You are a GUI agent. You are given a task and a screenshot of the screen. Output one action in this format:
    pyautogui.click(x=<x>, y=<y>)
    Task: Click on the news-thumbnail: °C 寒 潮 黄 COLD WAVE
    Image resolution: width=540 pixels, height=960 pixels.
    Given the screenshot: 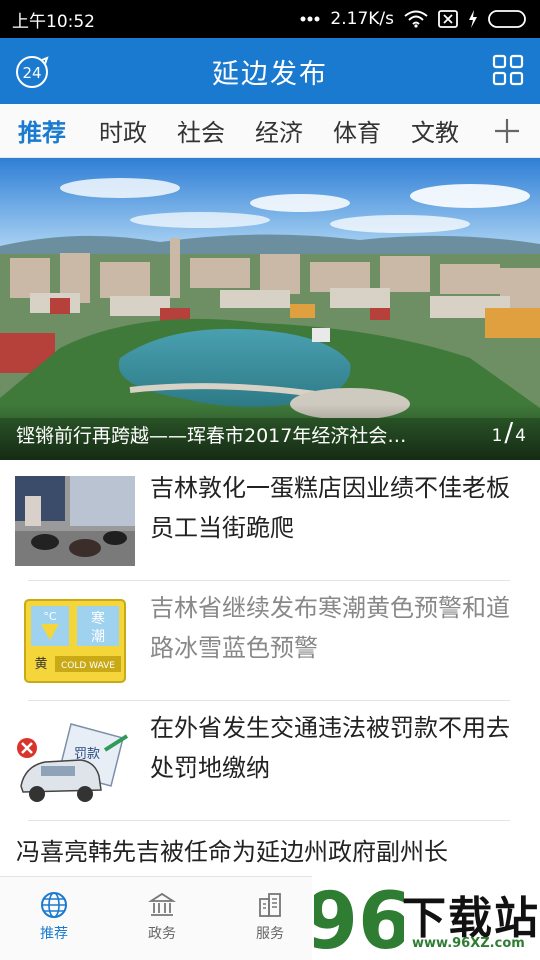 What is the action you would take?
    pyautogui.click(x=75, y=641)
    